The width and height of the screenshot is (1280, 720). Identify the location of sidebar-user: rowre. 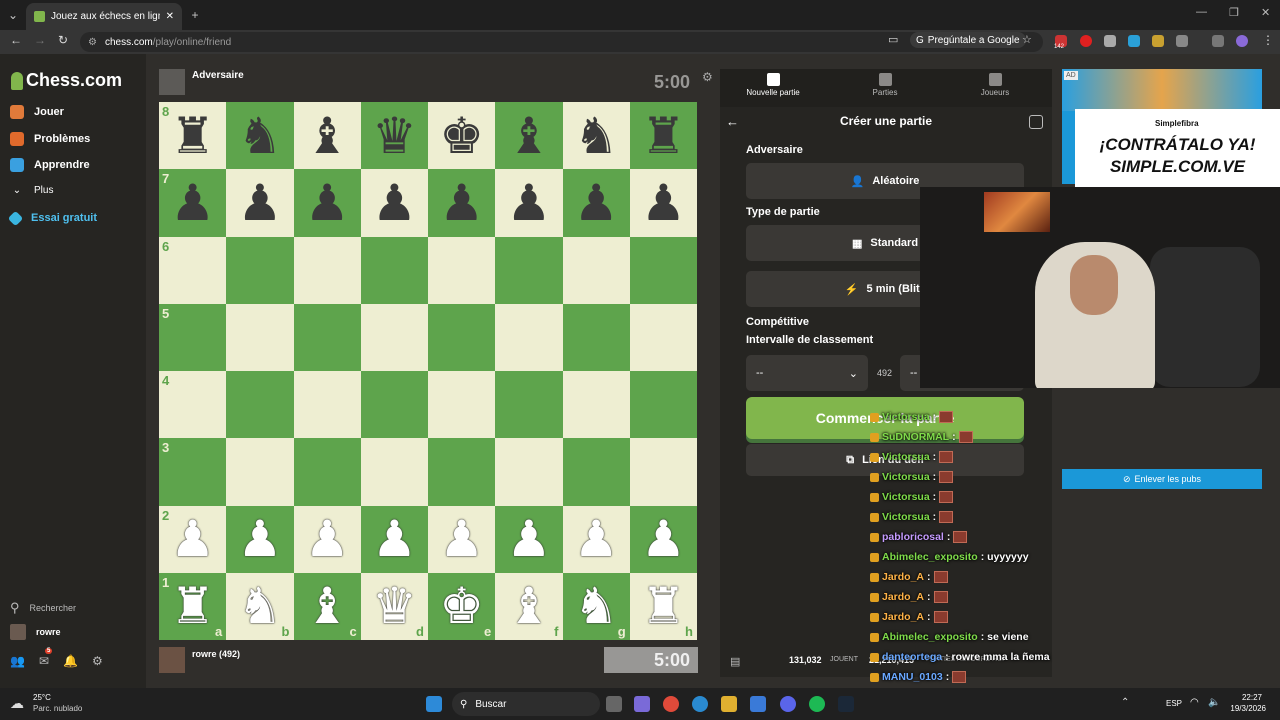
(35, 632).